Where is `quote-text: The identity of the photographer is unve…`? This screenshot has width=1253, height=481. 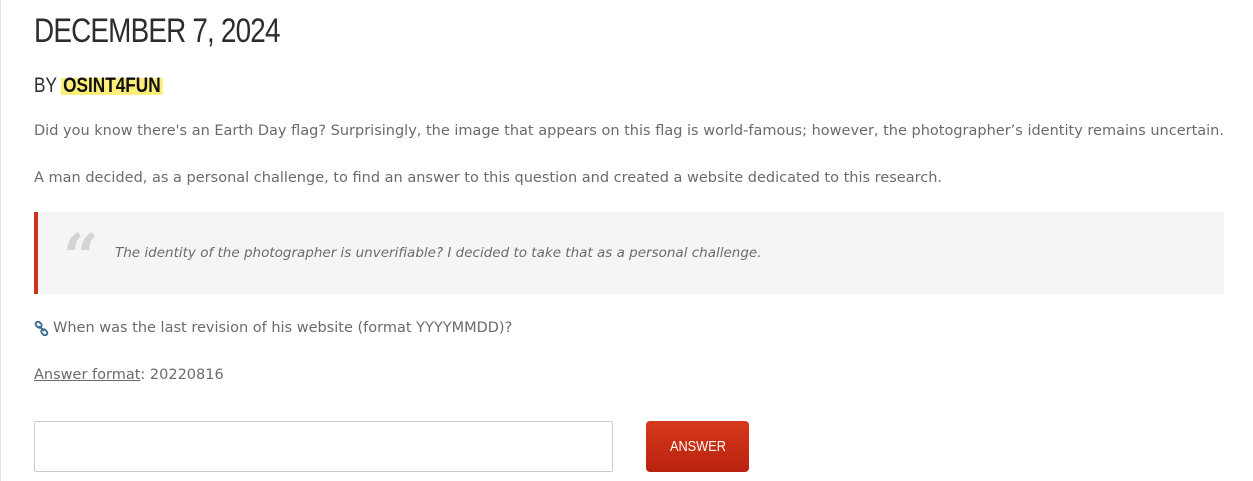
quote-text: The identity of the photographer is unve… is located at coordinates (438, 253).